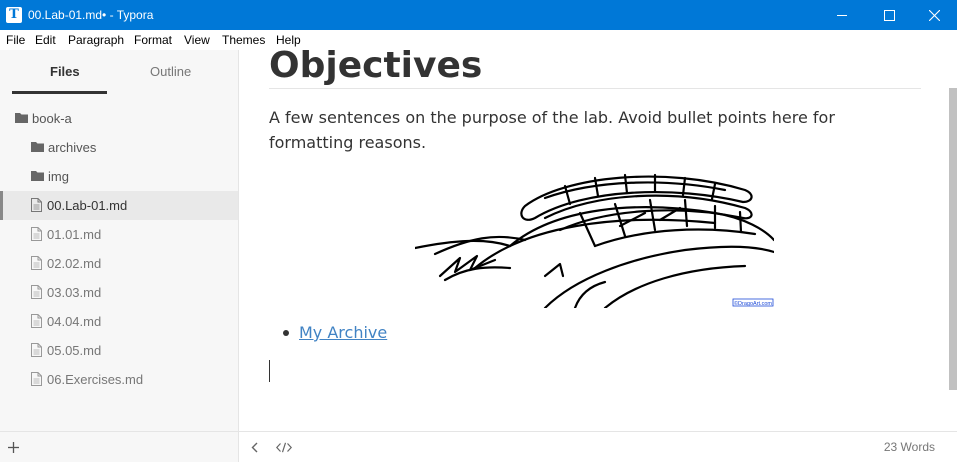  Describe the element at coordinates (254, 447) in the screenshot. I see `chevron-left-icon` at that location.